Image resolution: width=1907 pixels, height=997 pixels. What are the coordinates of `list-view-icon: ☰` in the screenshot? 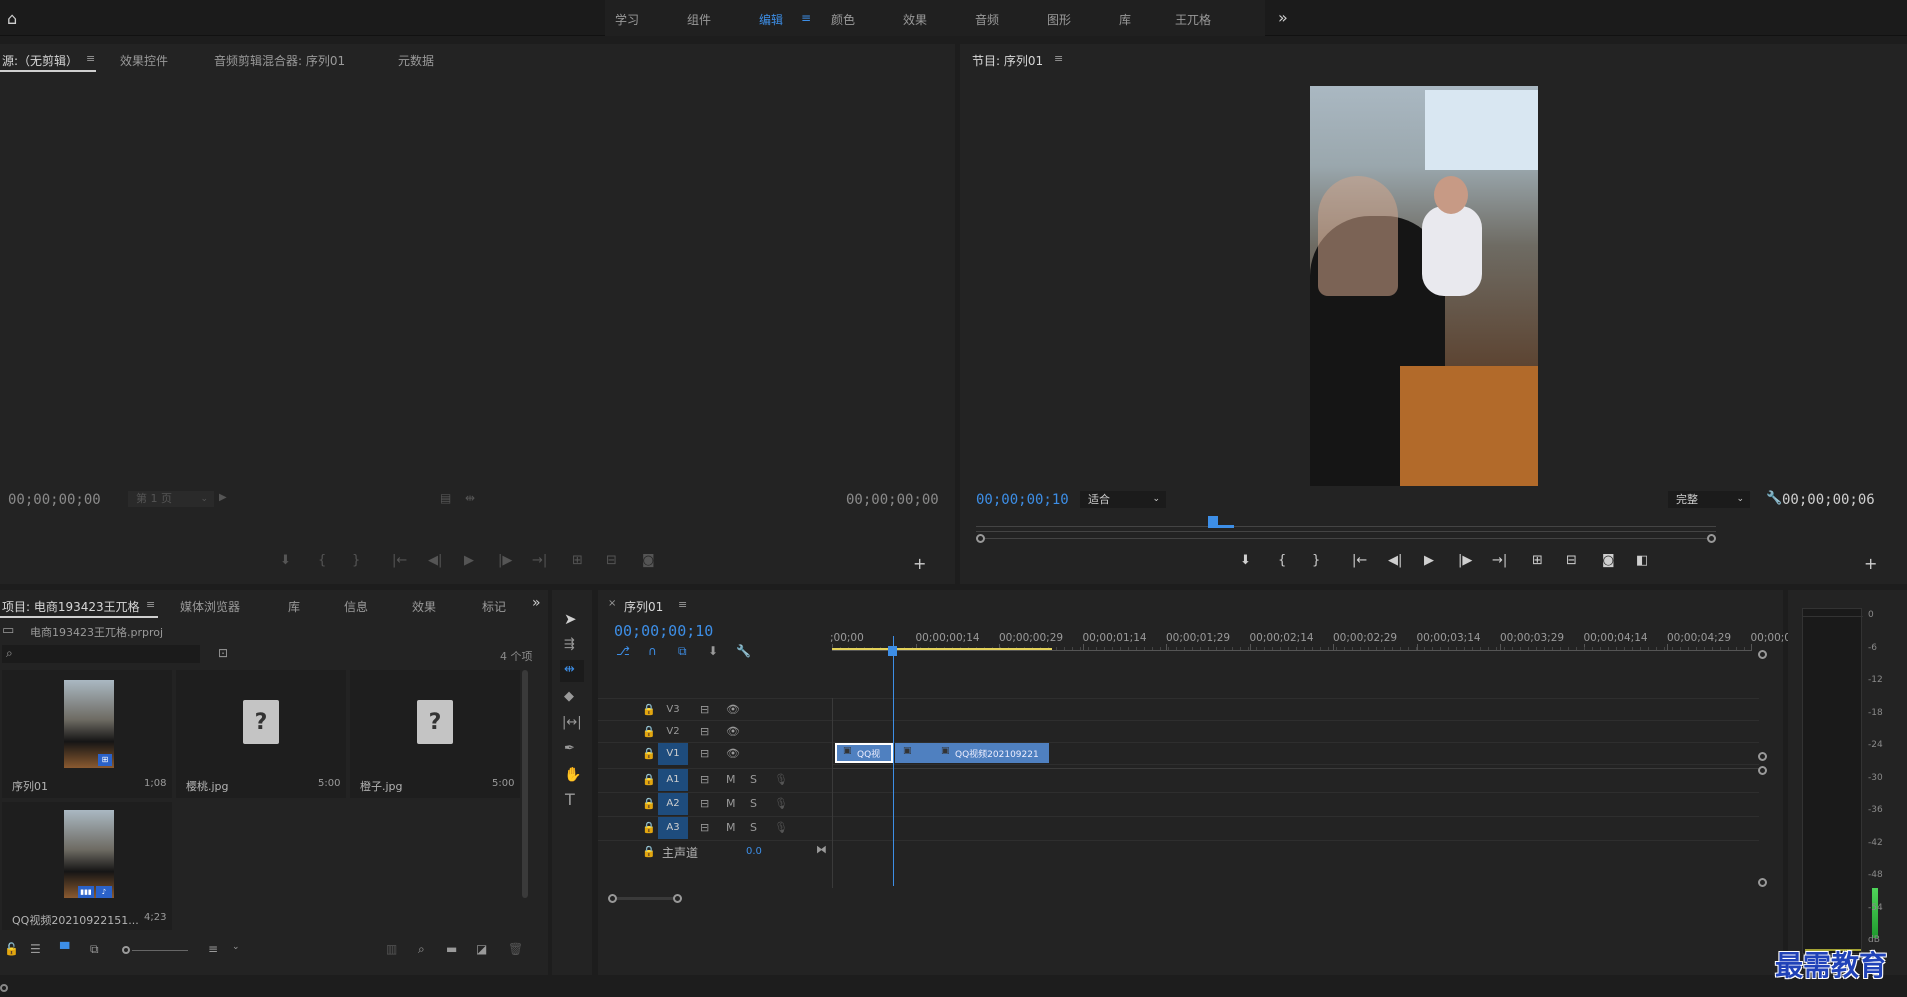 It's located at (35, 949).